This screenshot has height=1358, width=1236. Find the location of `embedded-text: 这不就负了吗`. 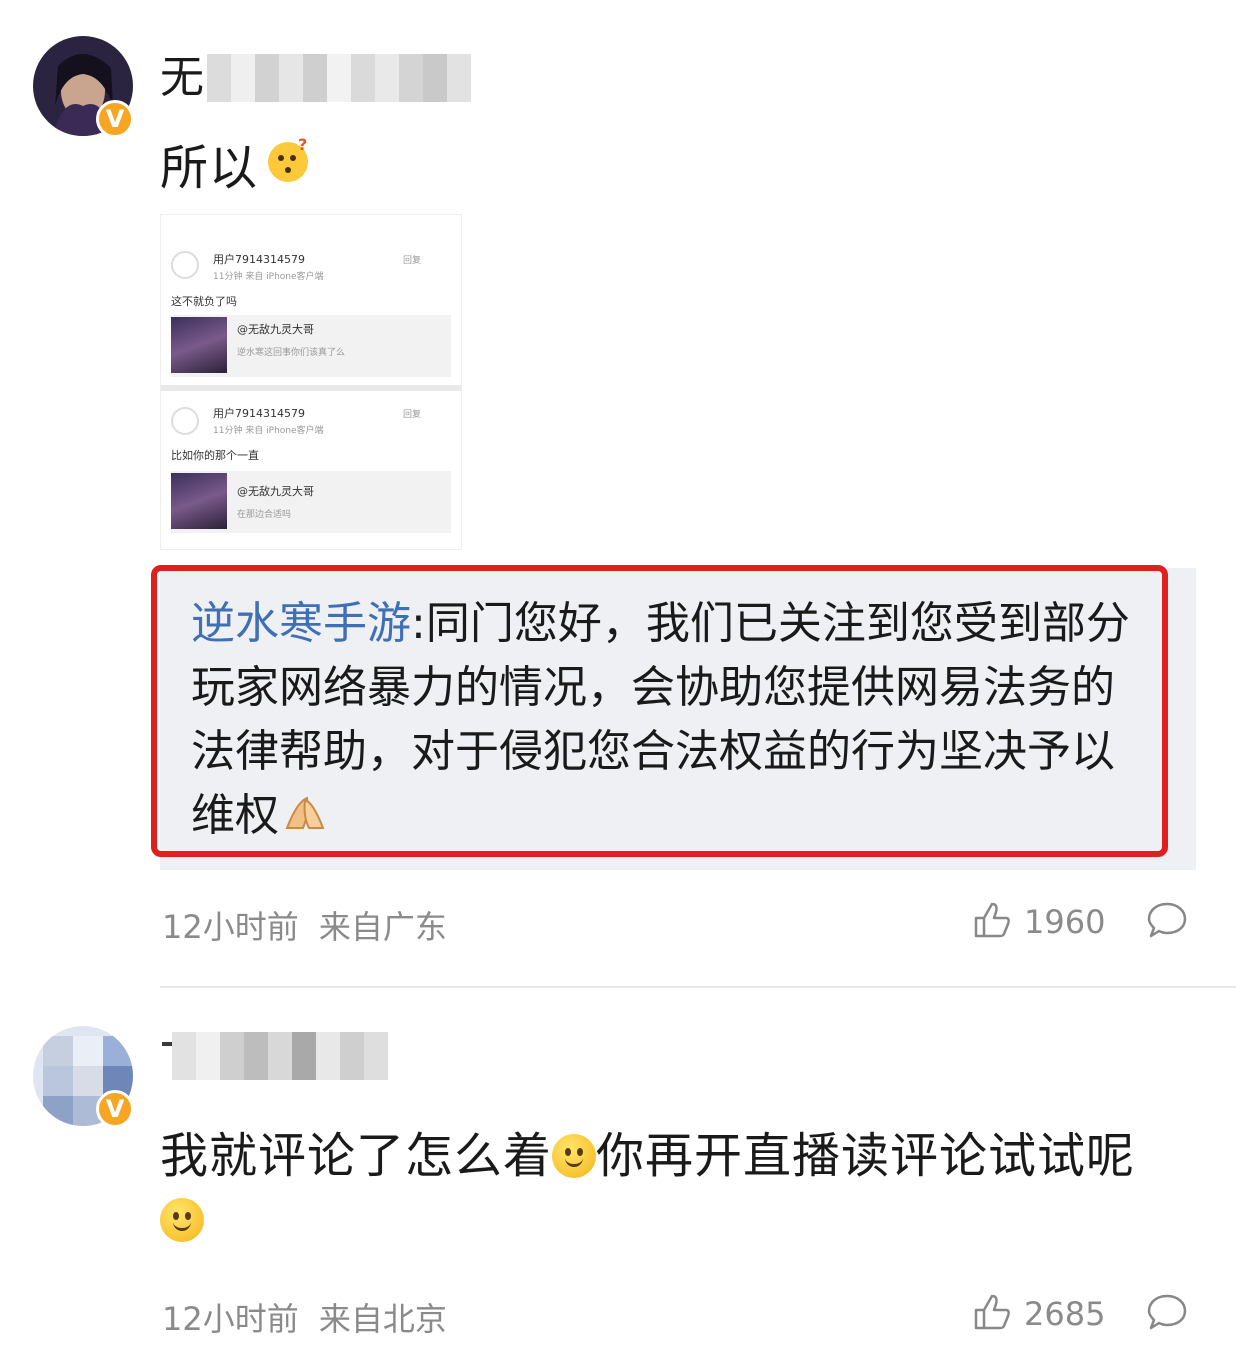

embedded-text: 这不就负了吗 is located at coordinates (204, 301).